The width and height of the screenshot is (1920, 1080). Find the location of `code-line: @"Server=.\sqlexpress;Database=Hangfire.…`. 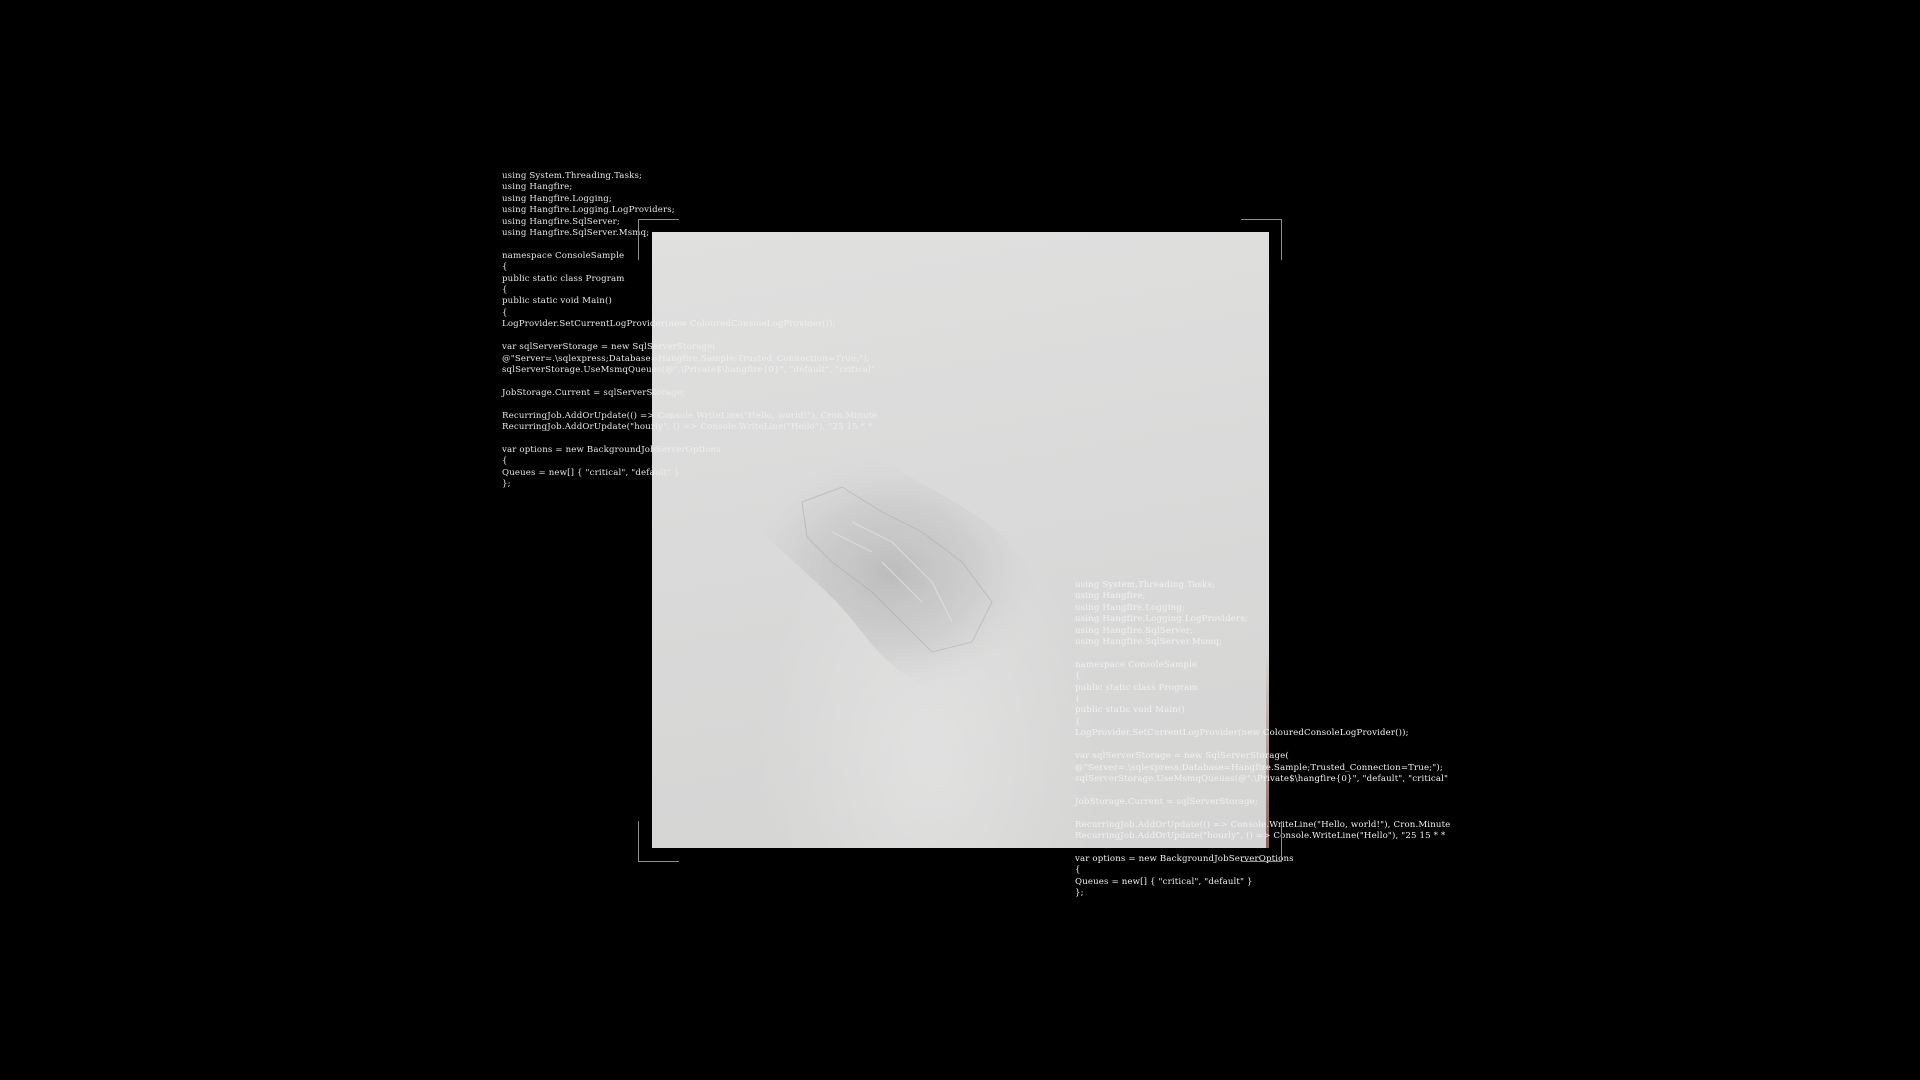

code-line: @"Server=.\sqlexpress;Database=Hangfire.… is located at coordinates (1259, 767).